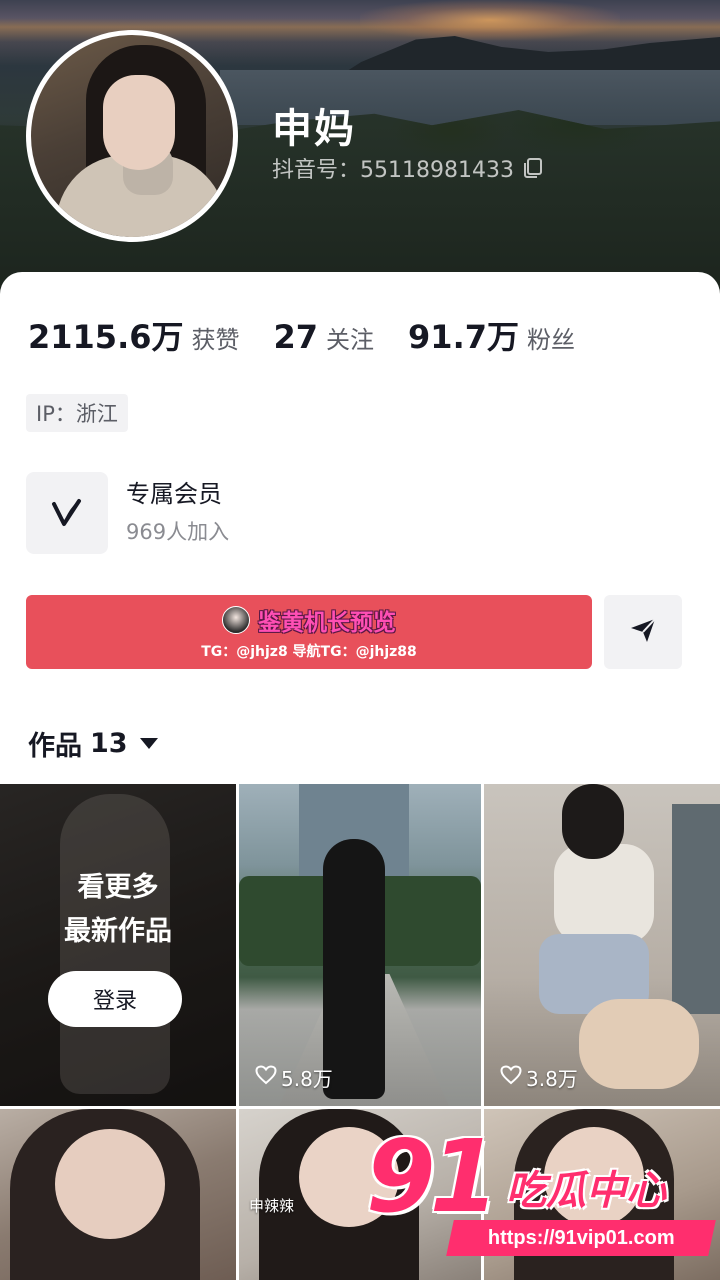 Image resolution: width=720 pixels, height=1280 pixels. Describe the element at coordinates (327, 623) in the screenshot. I see `follow-button-title: 鉴黄机长预览` at that location.